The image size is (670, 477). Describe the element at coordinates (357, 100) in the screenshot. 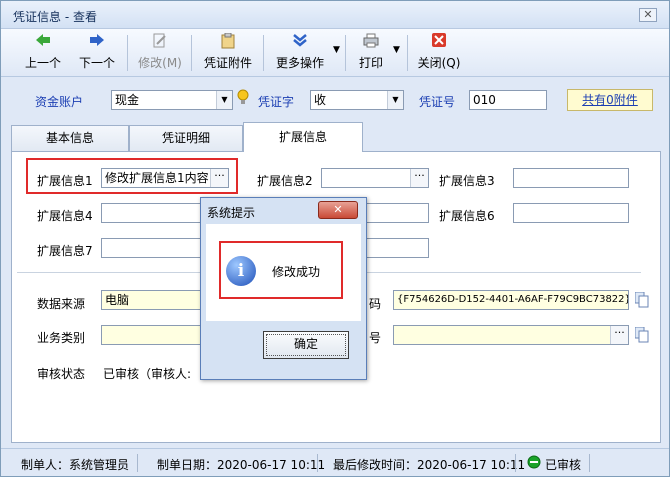

I see `voucher-char-select: 收 ▼` at that location.